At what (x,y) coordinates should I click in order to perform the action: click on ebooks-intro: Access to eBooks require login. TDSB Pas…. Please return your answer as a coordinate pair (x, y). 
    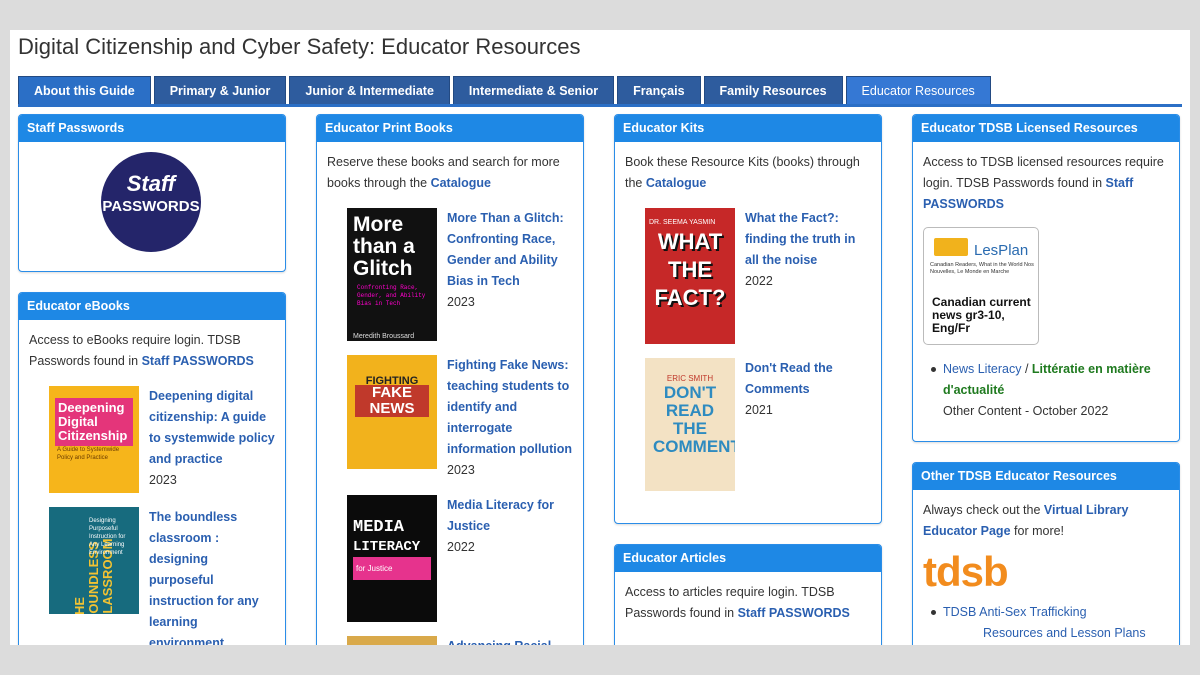
    Looking at the image, I should click on (141, 350).